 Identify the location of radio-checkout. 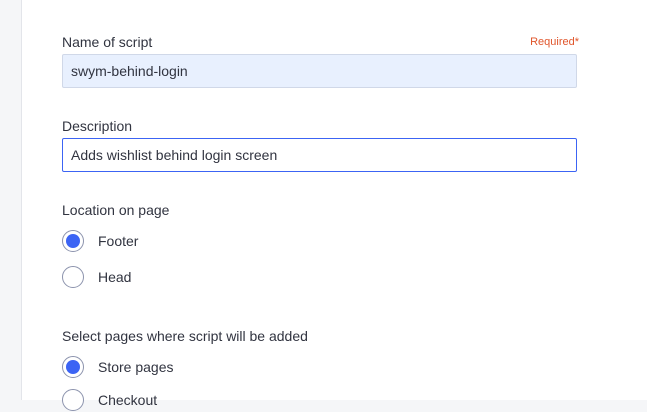
(73, 400).